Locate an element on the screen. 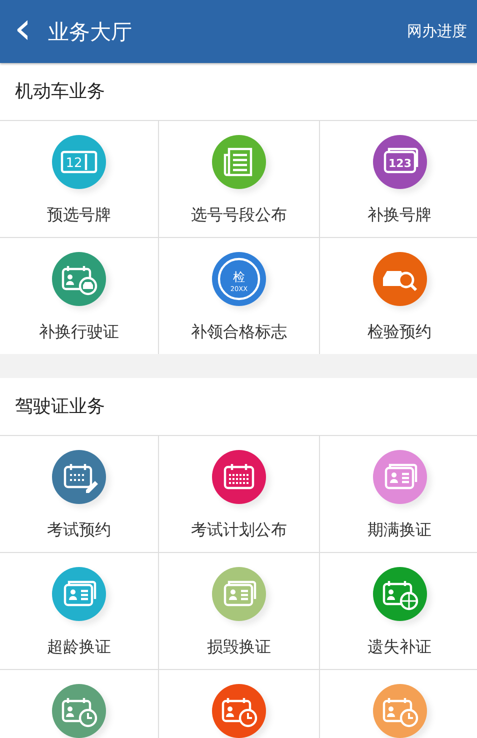 Image resolution: width=477 pixels, height=738 pixels. progress-link: 网办进度 is located at coordinates (437, 31).